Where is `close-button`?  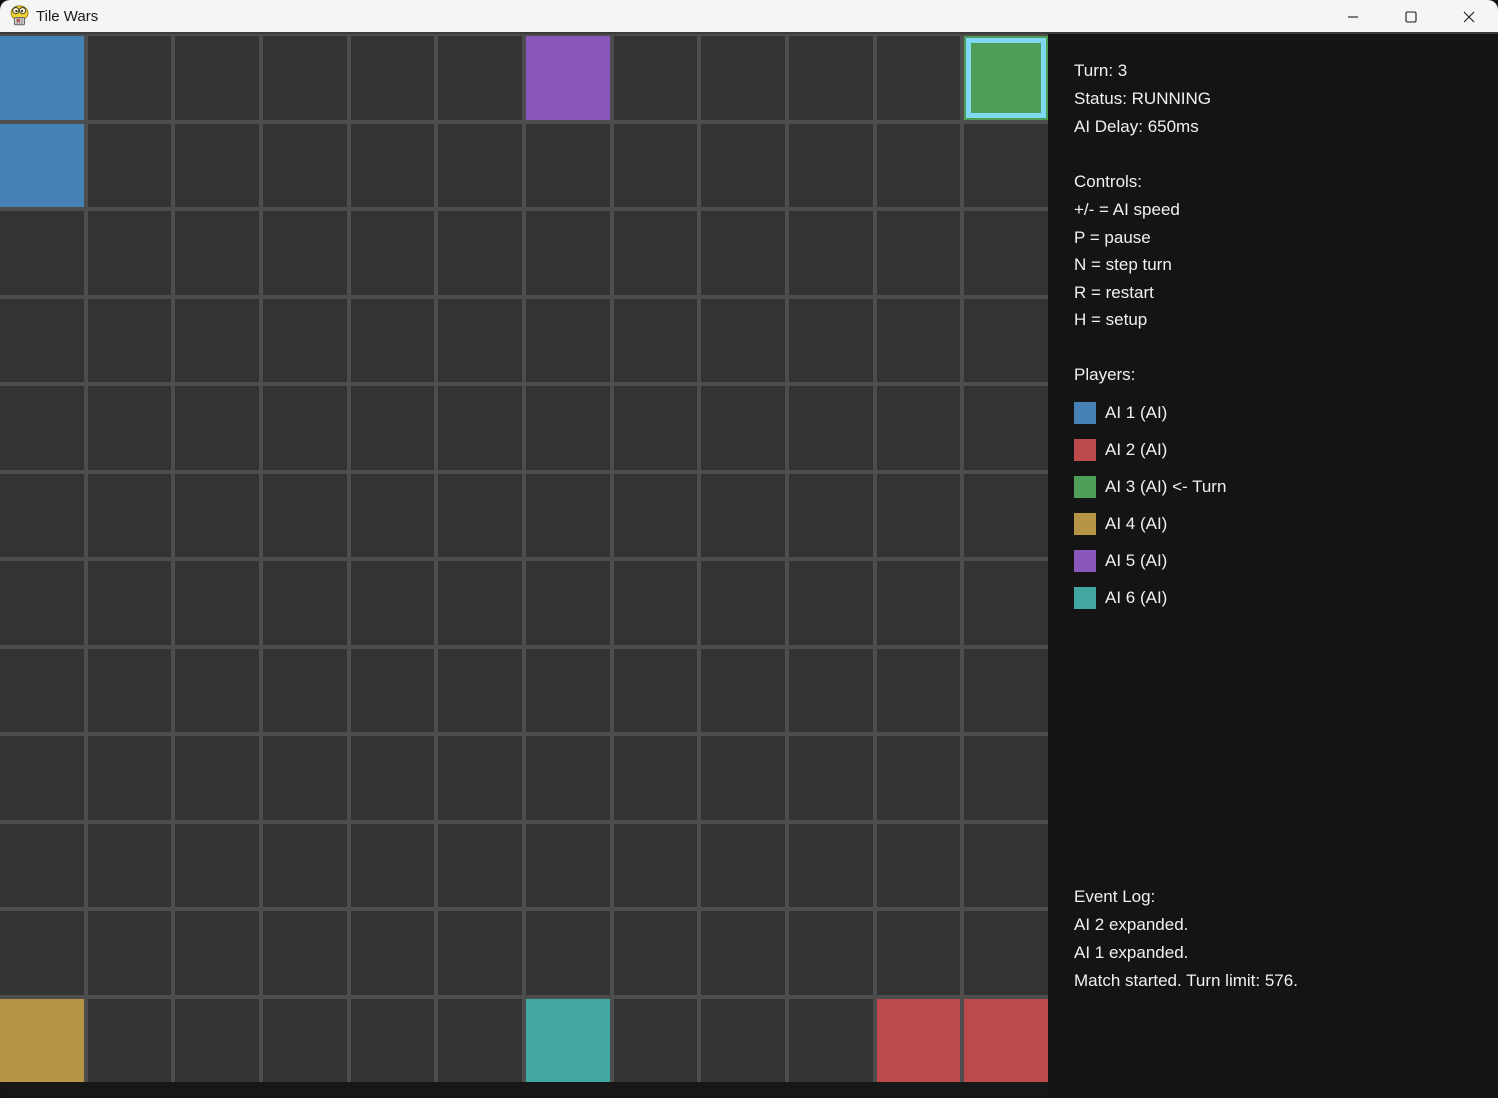 close-button is located at coordinates (1469, 17).